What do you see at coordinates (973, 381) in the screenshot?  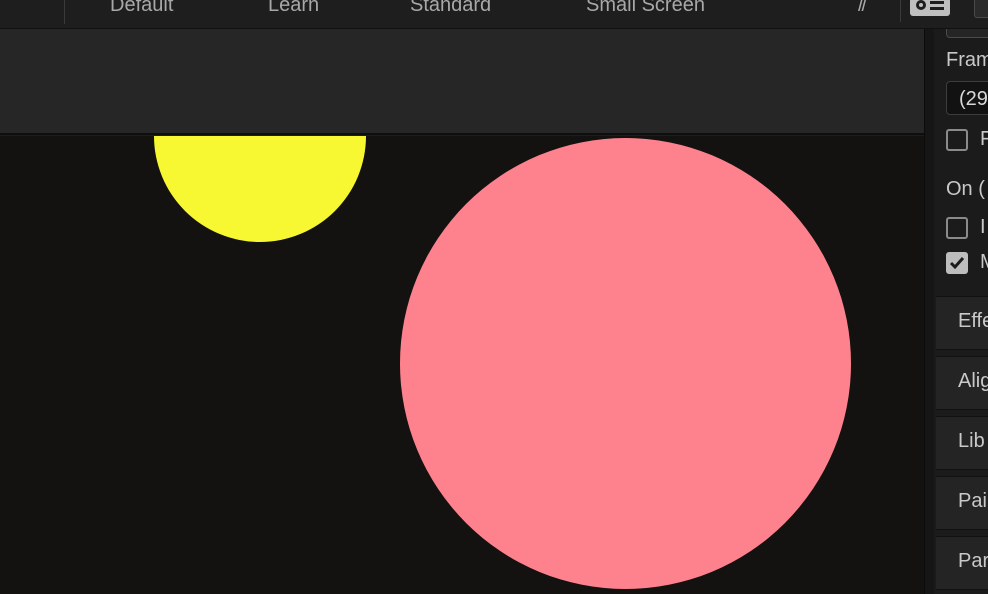 I see `collapsed-panel-label: Alig` at bounding box center [973, 381].